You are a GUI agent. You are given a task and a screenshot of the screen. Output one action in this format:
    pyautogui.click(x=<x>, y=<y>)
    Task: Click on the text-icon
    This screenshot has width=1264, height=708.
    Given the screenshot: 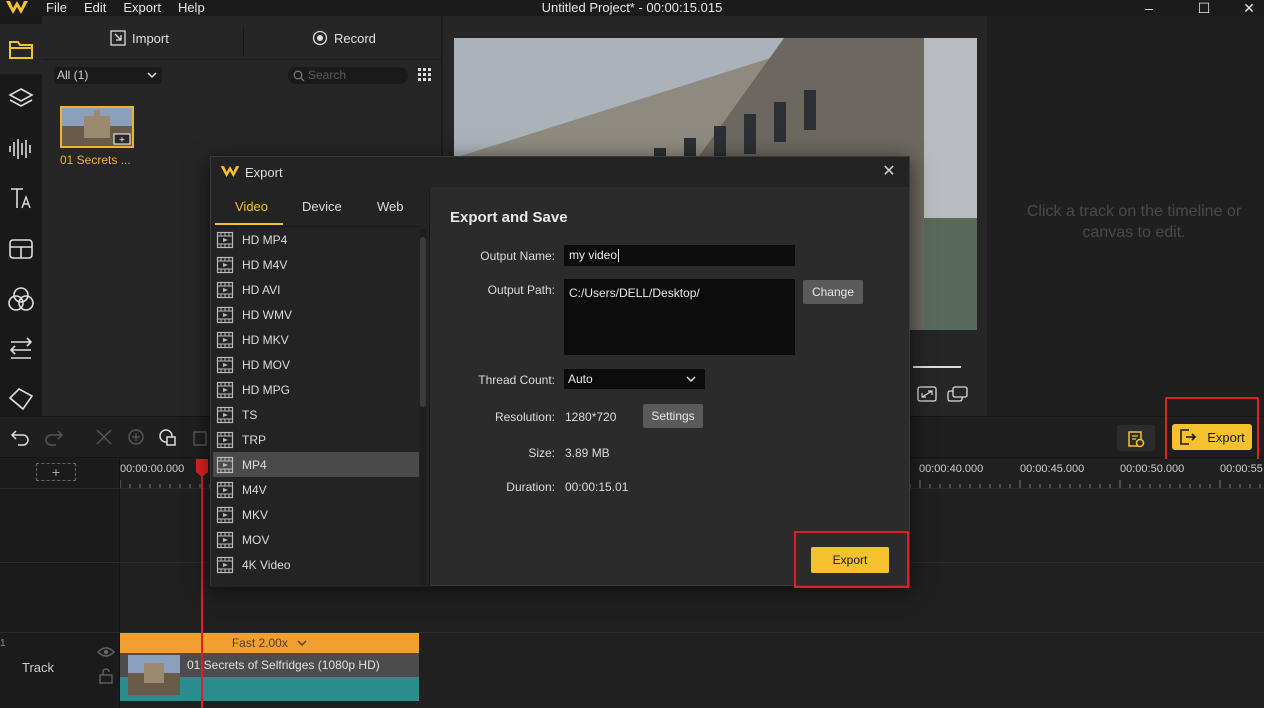 What is the action you would take?
    pyautogui.click(x=21, y=198)
    